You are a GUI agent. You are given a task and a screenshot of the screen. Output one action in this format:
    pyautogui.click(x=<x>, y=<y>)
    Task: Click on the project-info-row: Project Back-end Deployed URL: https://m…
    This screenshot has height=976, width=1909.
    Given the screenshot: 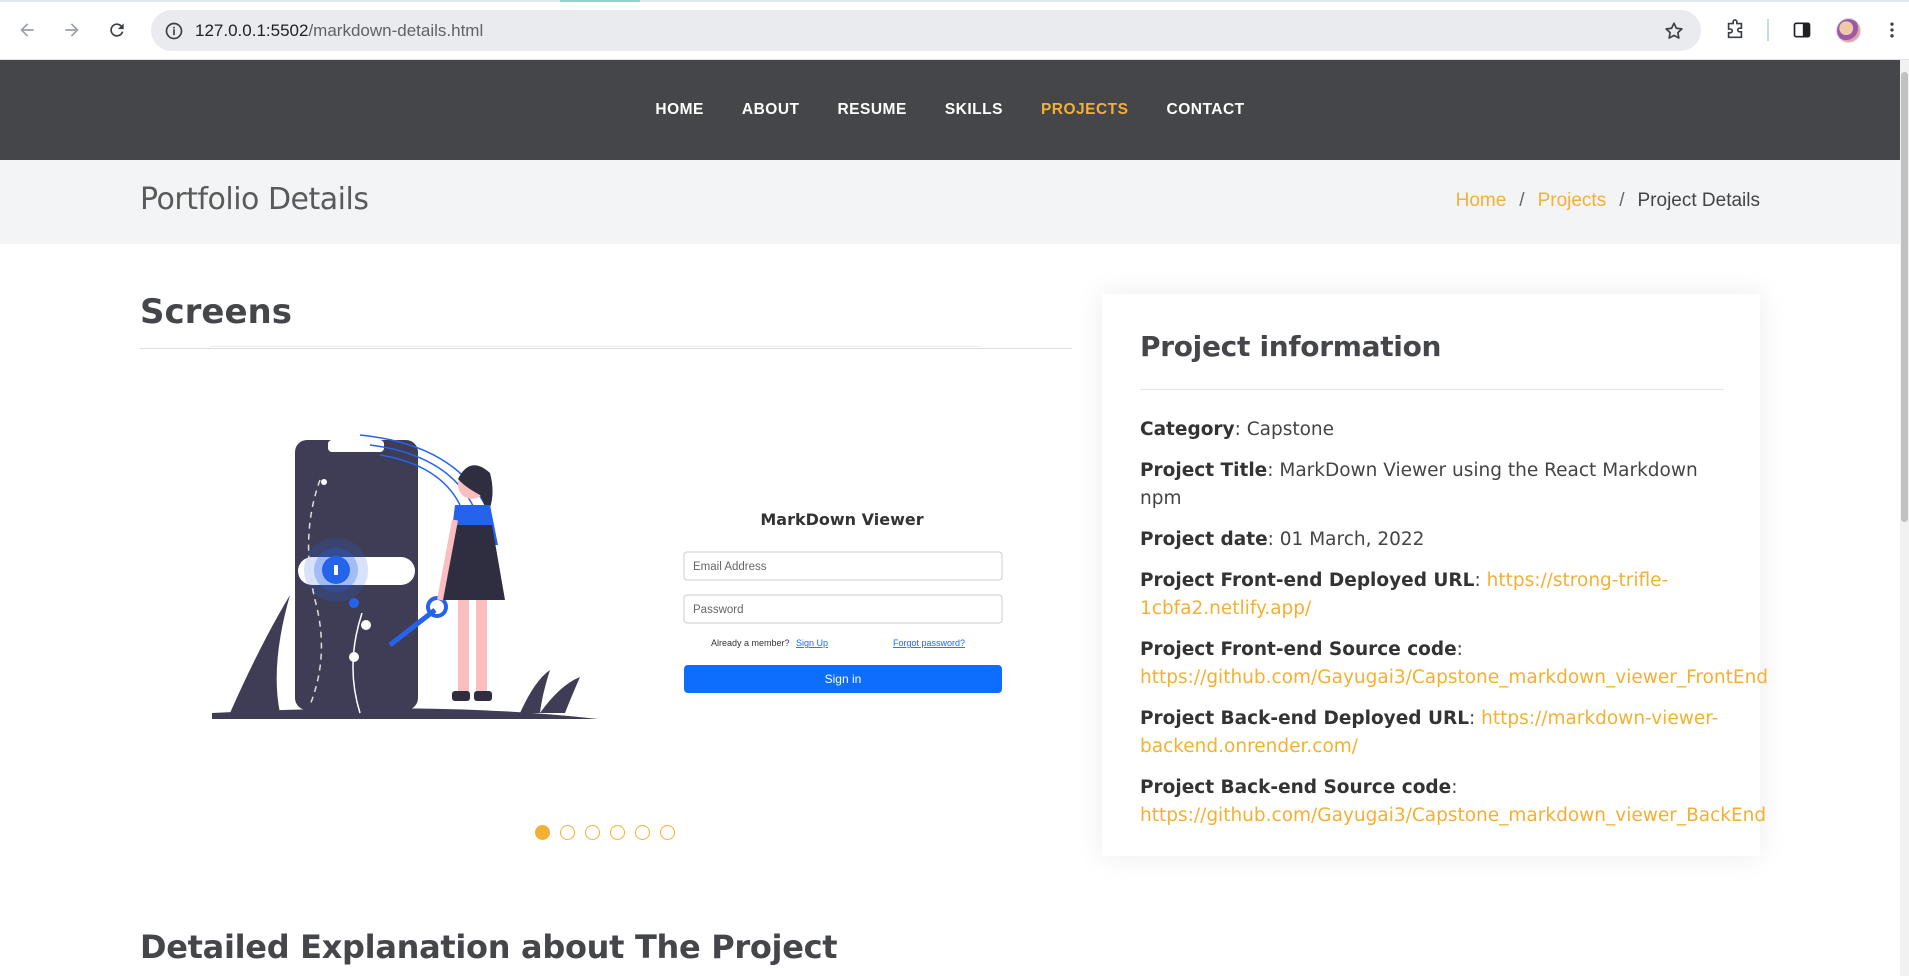 What is the action you would take?
    pyautogui.click(x=1429, y=732)
    